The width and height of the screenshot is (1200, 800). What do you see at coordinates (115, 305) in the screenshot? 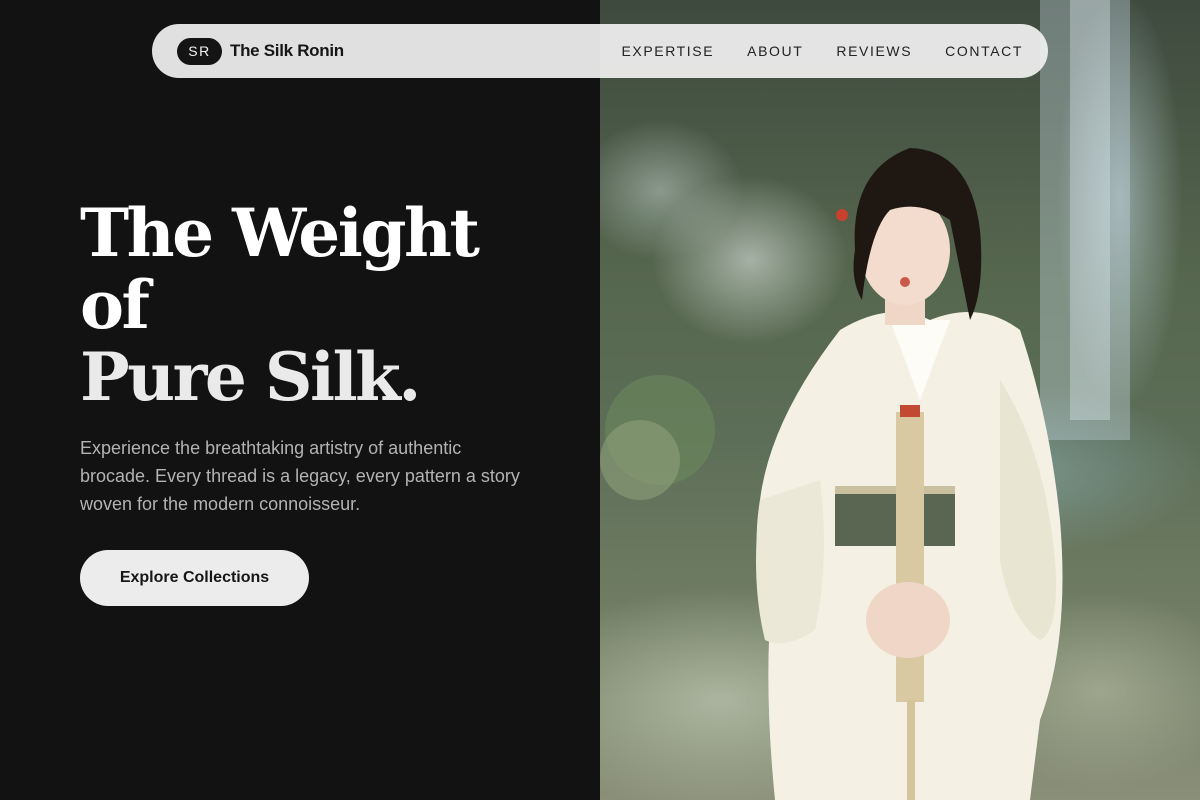
I see `headline-line: of` at bounding box center [115, 305].